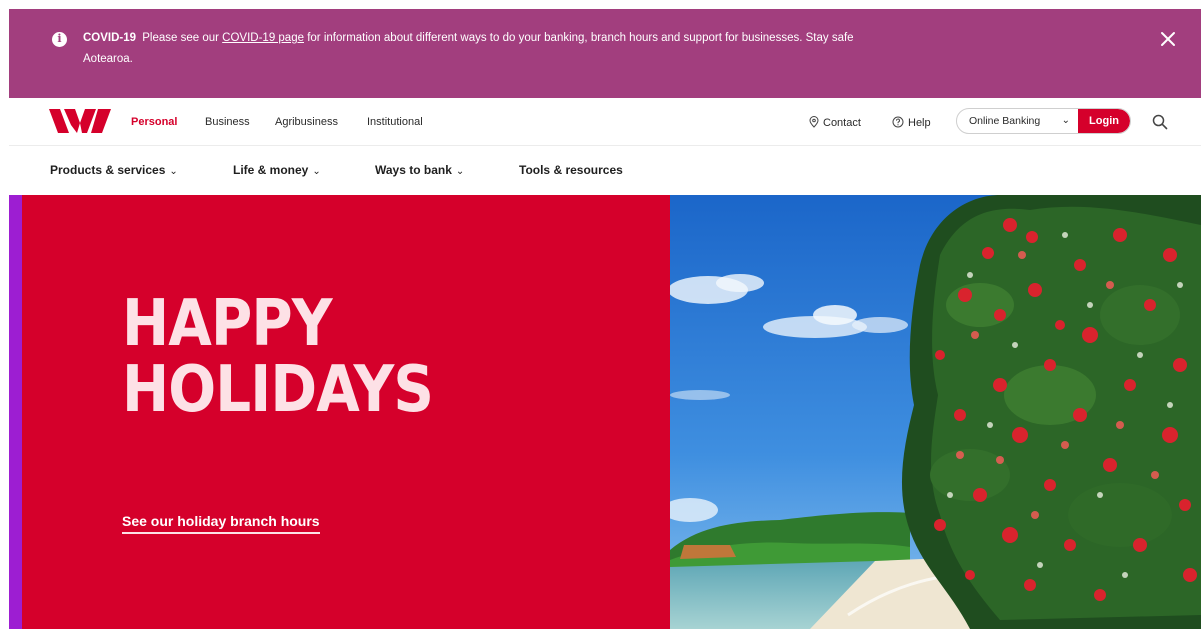  What do you see at coordinates (1104, 121) in the screenshot?
I see `login-button: Login` at bounding box center [1104, 121].